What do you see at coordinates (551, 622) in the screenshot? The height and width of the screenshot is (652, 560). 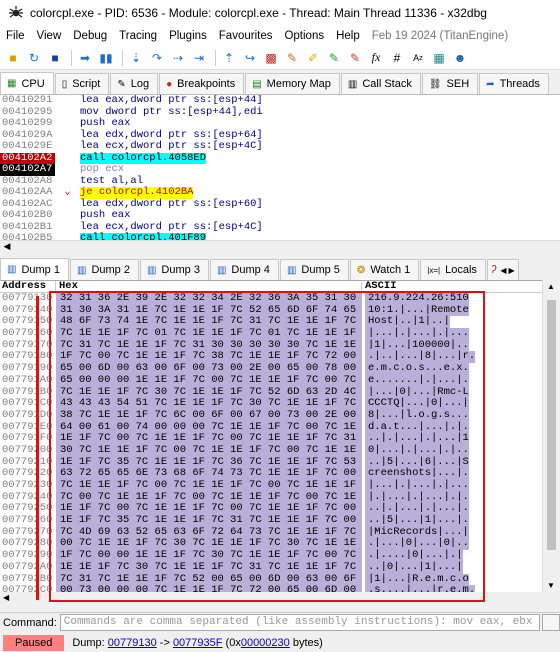 I see `command-type-dropdown` at bounding box center [551, 622].